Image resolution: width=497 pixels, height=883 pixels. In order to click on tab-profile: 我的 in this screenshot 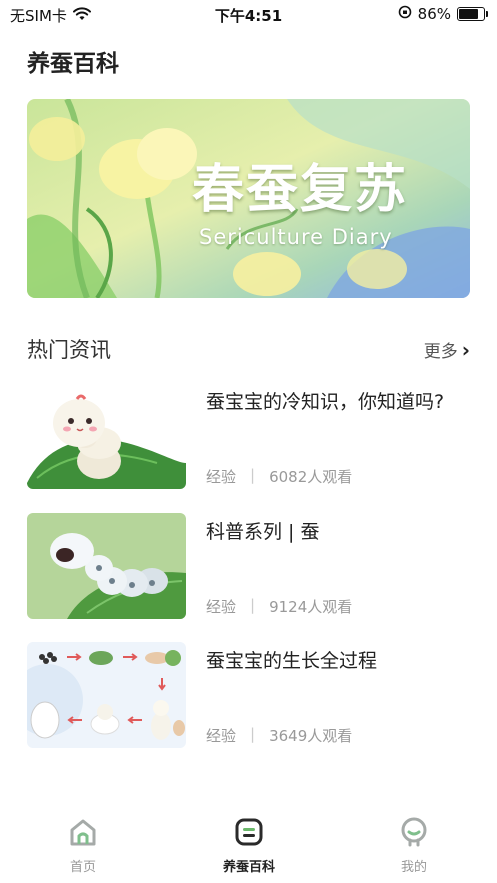, I will do `click(414, 845)`.